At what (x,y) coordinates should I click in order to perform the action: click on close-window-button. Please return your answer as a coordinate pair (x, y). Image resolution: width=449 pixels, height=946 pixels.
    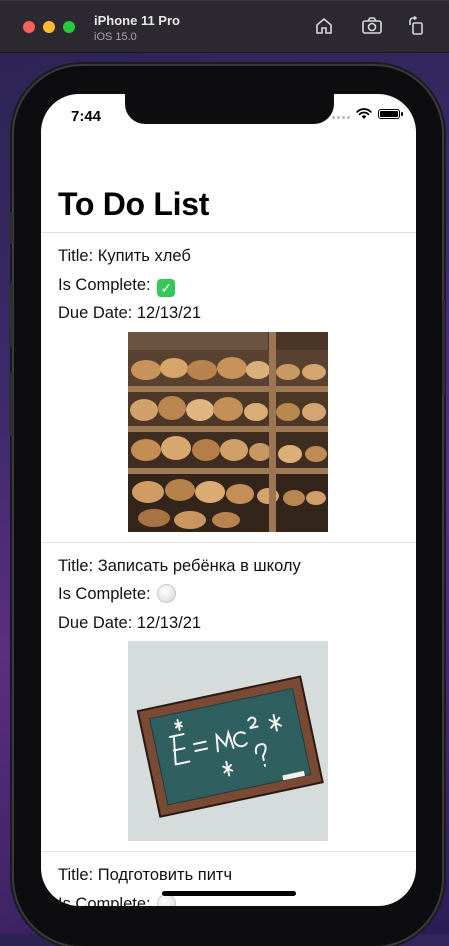
    Looking at the image, I should click on (29, 27).